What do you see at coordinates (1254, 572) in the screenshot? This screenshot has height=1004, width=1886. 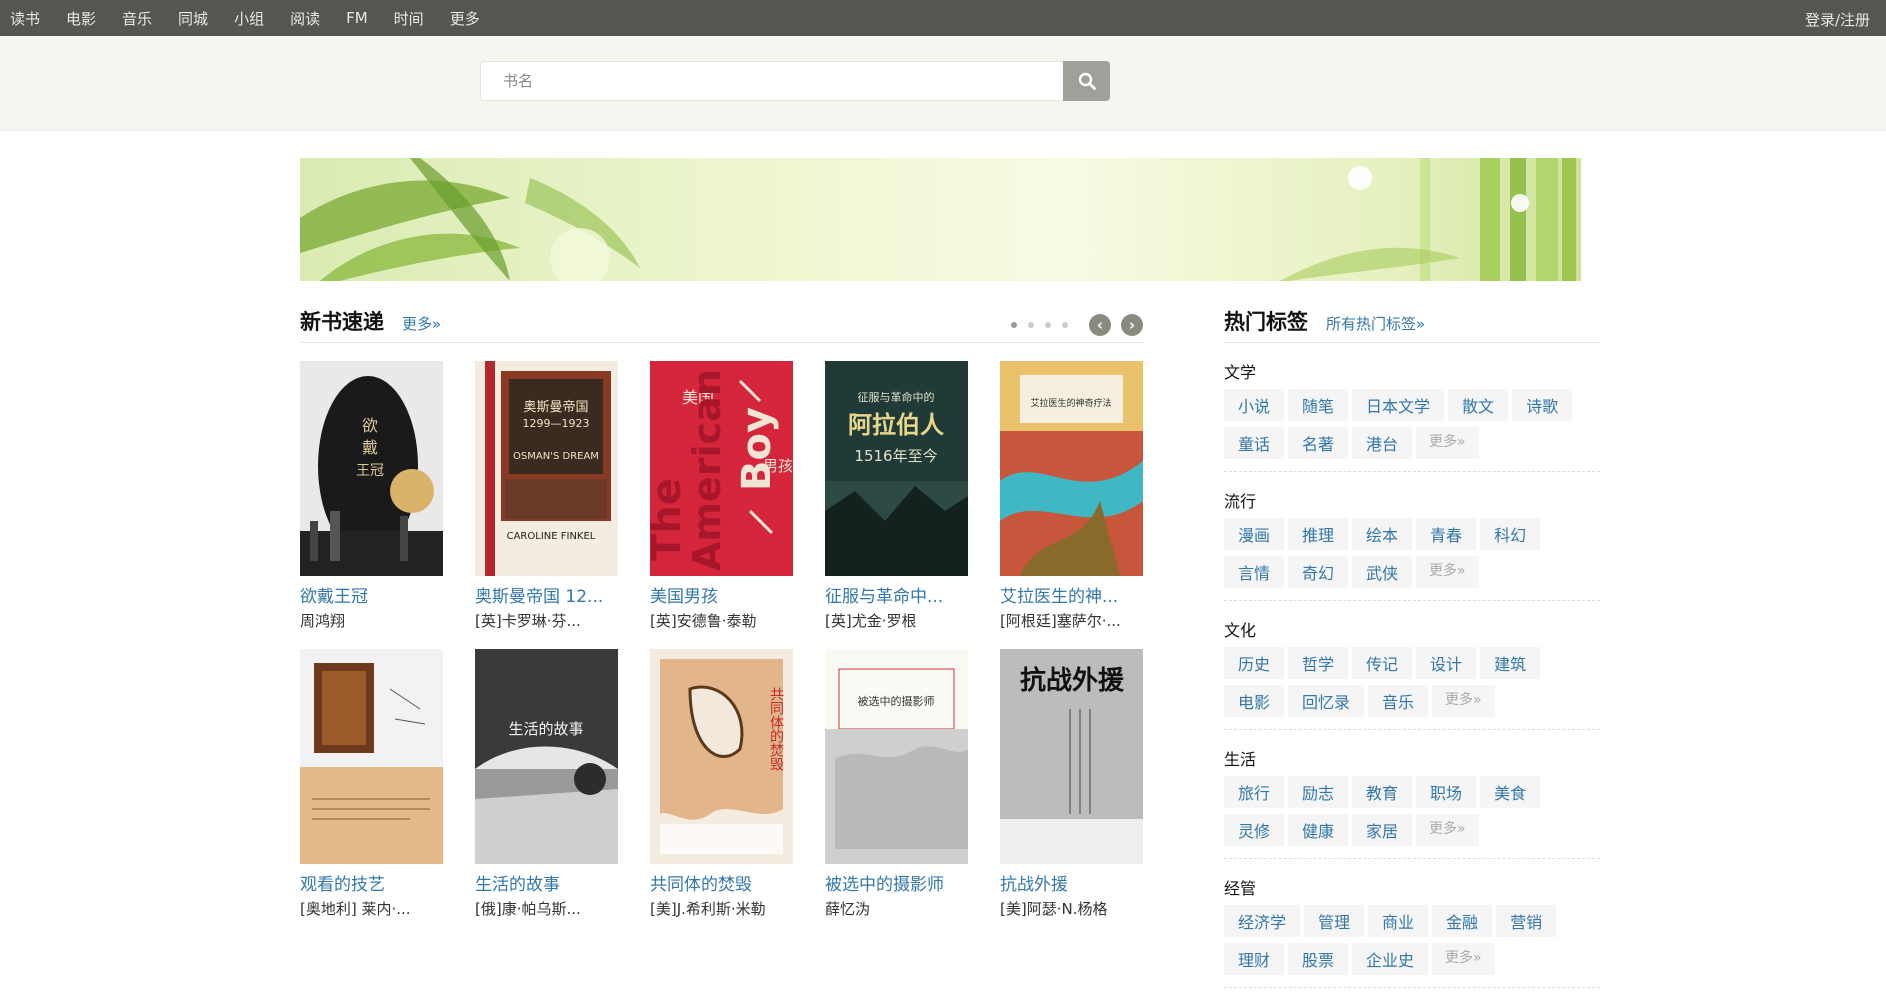 I see `tag-item: 言情` at bounding box center [1254, 572].